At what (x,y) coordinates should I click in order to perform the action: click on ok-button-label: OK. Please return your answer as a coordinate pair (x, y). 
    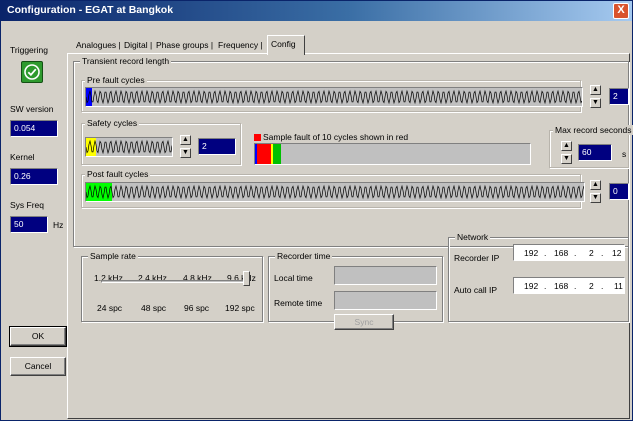
    Looking at the image, I should click on (38, 336).